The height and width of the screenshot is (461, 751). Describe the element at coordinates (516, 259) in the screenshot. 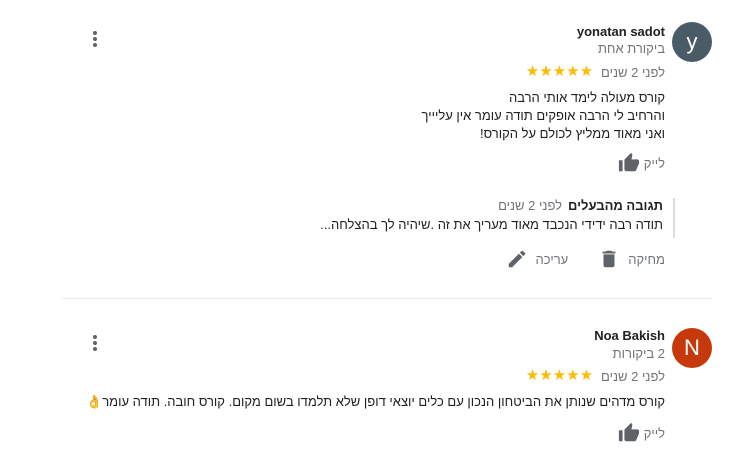

I see `pencil-icon` at that location.